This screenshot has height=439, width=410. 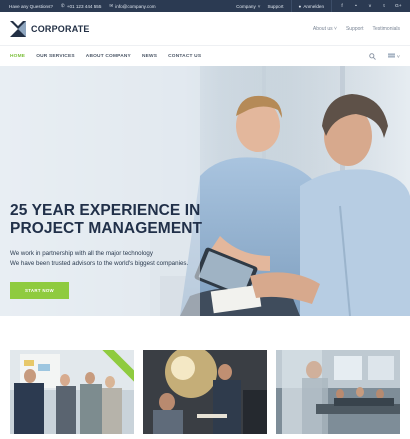 I want to click on twitter-icon: •, so click(x=356, y=6).